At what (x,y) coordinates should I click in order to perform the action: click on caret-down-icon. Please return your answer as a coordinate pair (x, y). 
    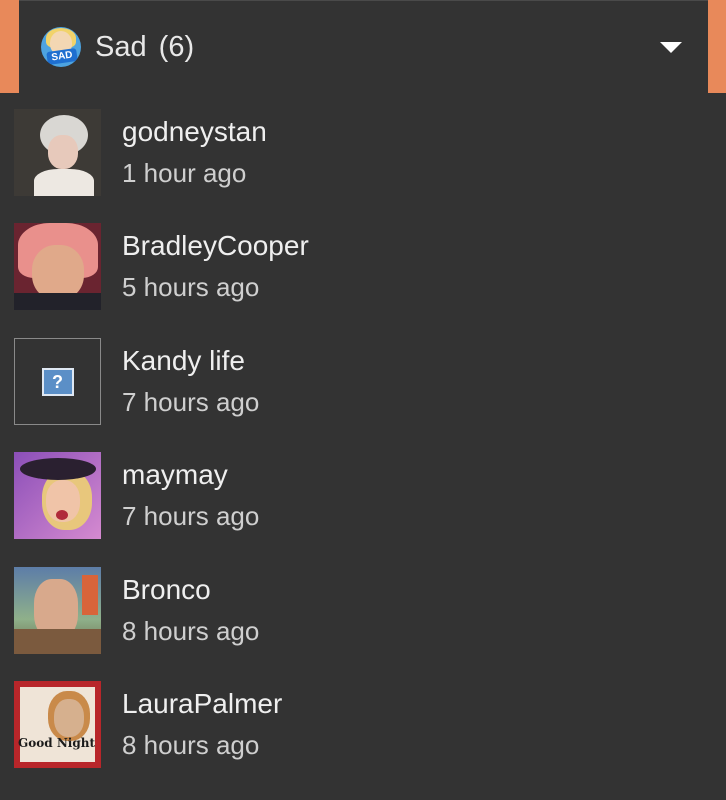
    Looking at the image, I should click on (671, 47).